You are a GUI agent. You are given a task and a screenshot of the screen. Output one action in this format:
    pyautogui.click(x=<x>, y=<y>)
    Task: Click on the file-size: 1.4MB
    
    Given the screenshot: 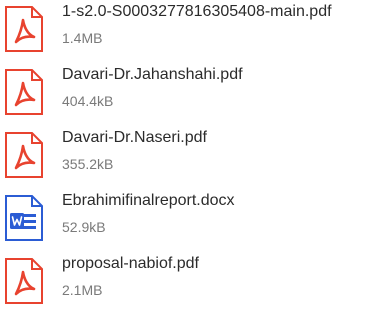 What is the action you would take?
    pyautogui.click(x=82, y=38)
    